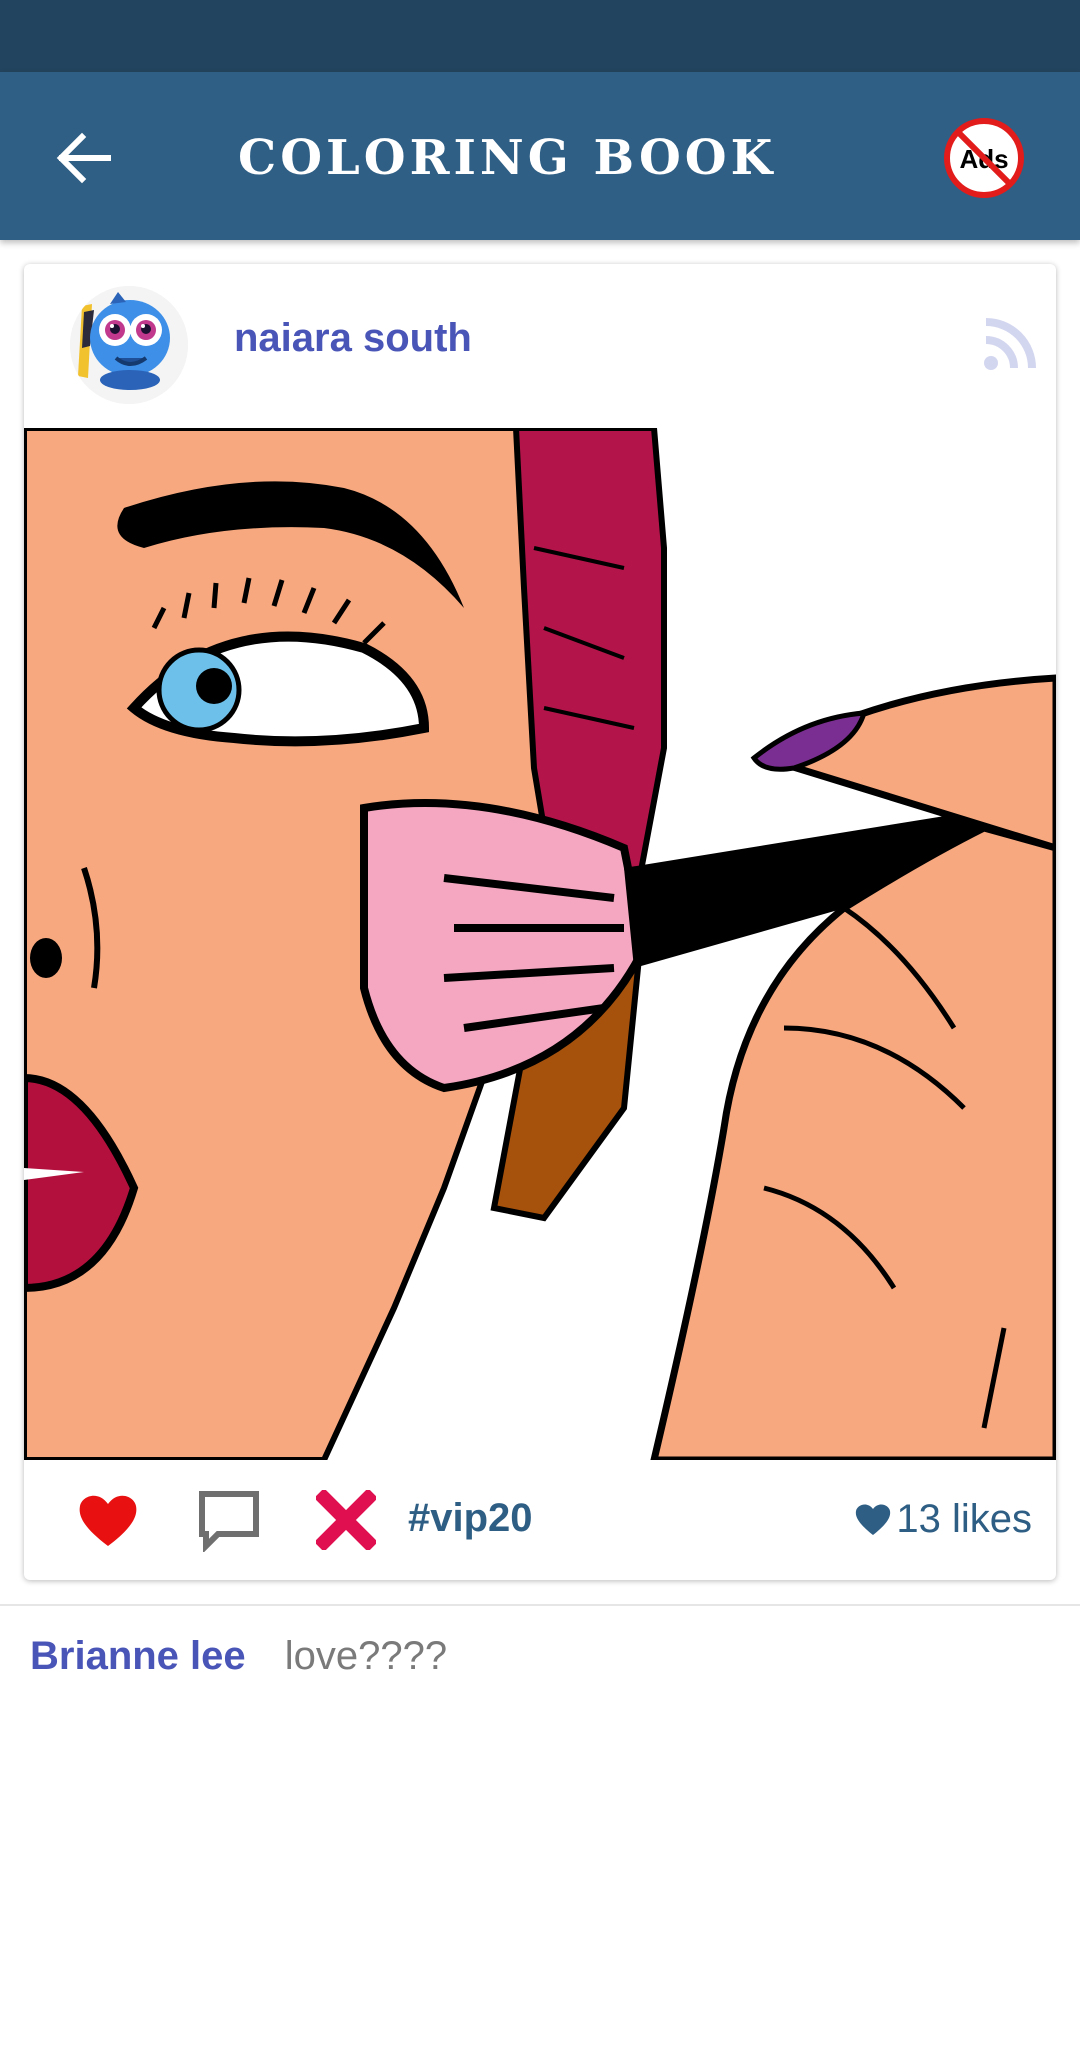 The height and width of the screenshot is (2068, 1080). What do you see at coordinates (366, 1656) in the screenshot?
I see `comment-text: love????` at bounding box center [366, 1656].